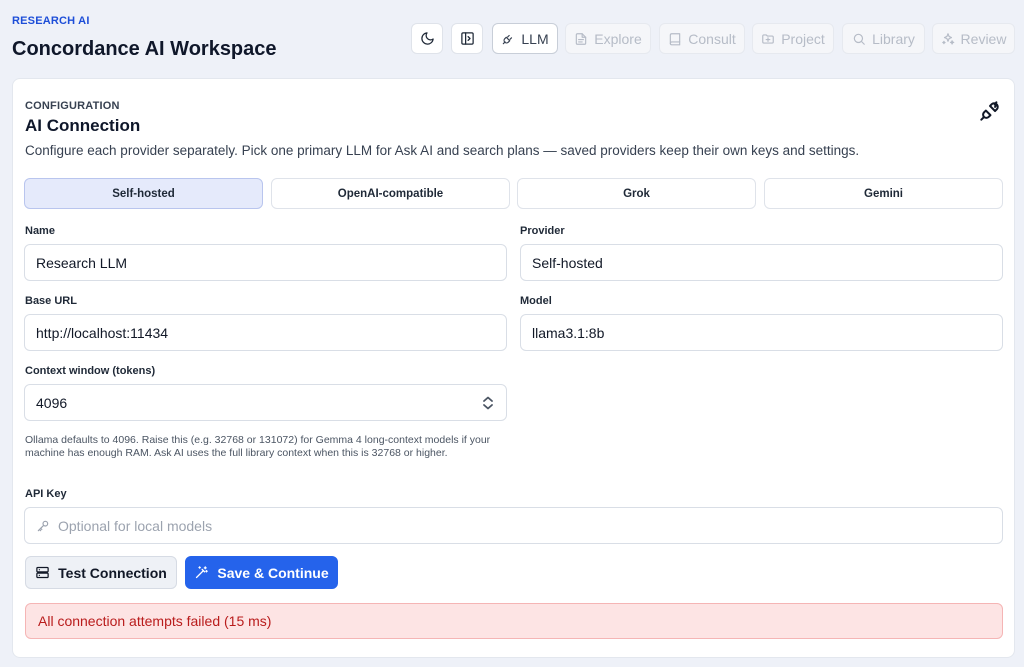 The height and width of the screenshot is (667, 1024). Describe the element at coordinates (859, 39) in the screenshot. I see `search-icon` at that location.